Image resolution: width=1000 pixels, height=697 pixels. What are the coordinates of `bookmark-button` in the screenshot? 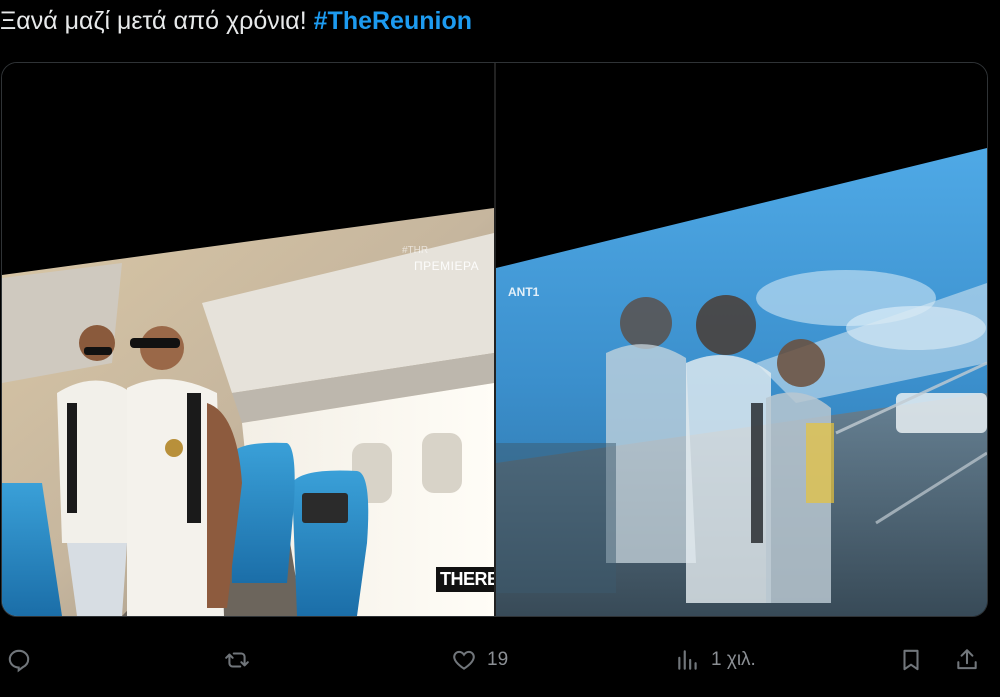 It's located at (911, 660).